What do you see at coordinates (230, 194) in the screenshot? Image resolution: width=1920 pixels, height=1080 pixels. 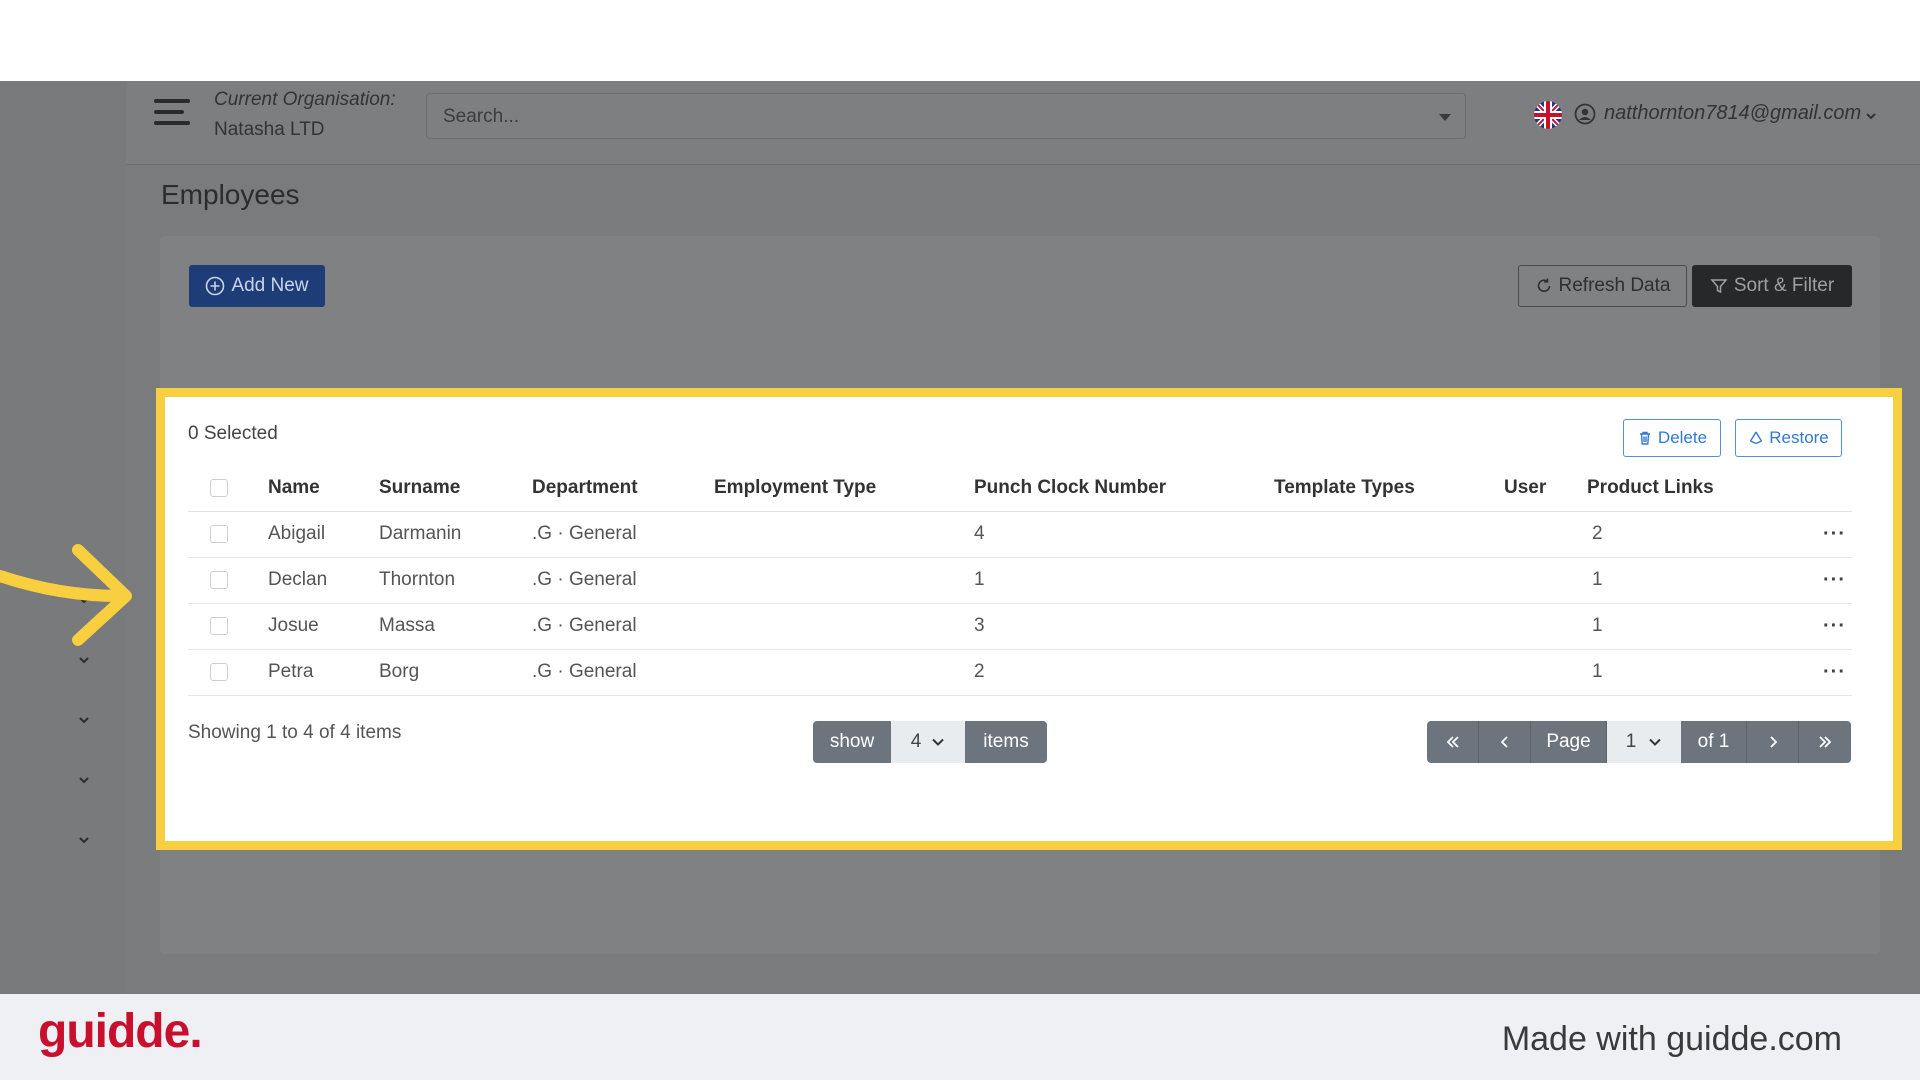 I see `page-title: Employees` at bounding box center [230, 194].